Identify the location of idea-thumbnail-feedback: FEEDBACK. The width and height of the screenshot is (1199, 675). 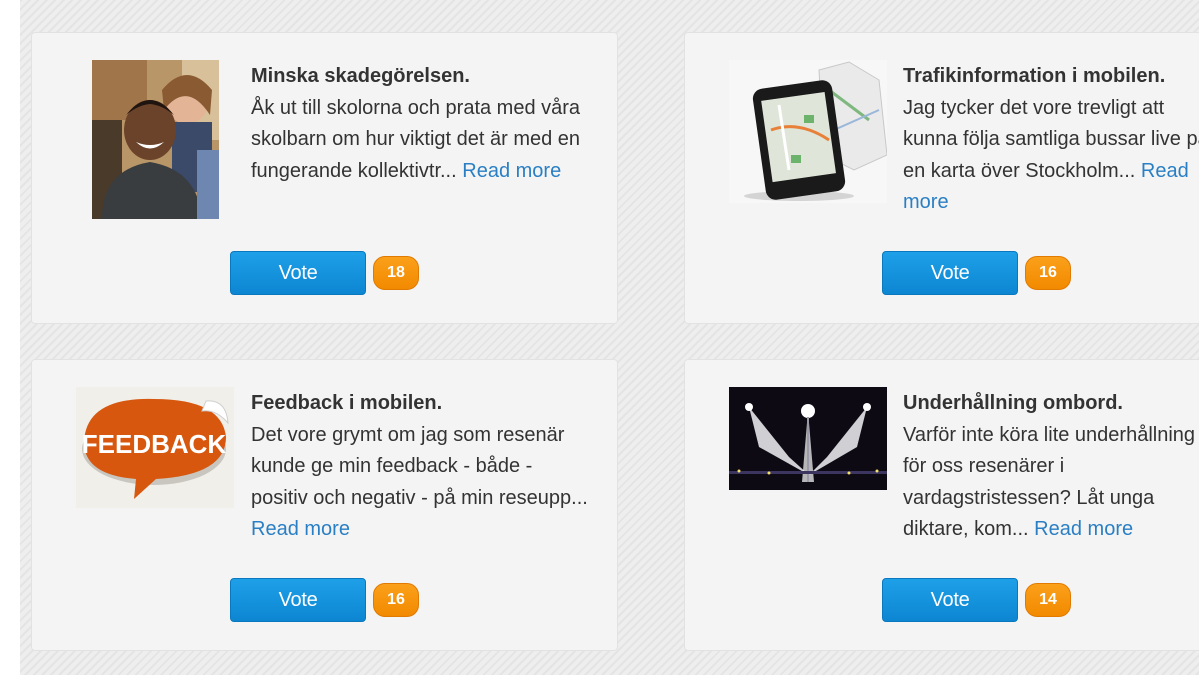
(155, 447).